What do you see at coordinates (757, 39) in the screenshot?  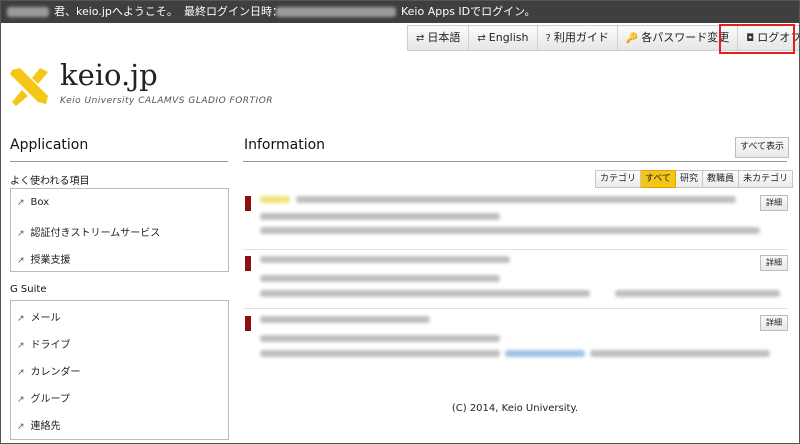 I see `logoff-highlight-box` at bounding box center [757, 39].